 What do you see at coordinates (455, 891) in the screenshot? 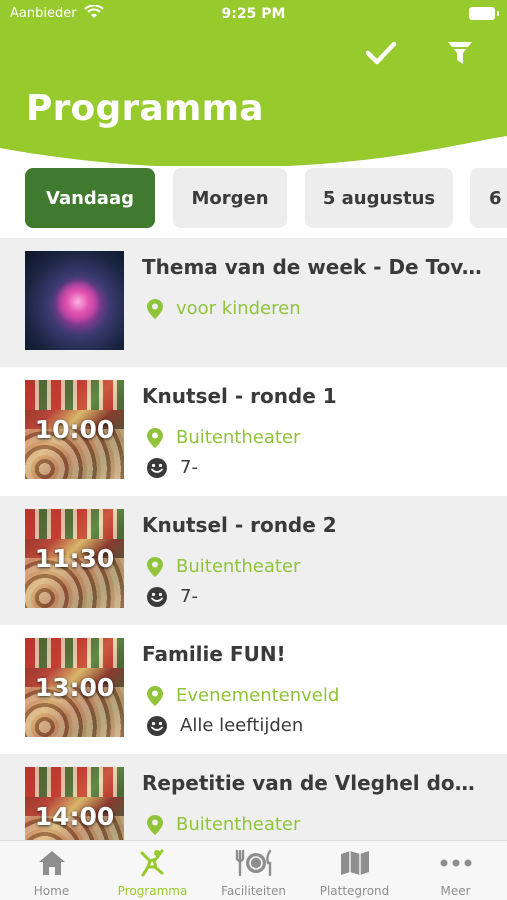
I see `tabbar-label: Meer` at bounding box center [455, 891].